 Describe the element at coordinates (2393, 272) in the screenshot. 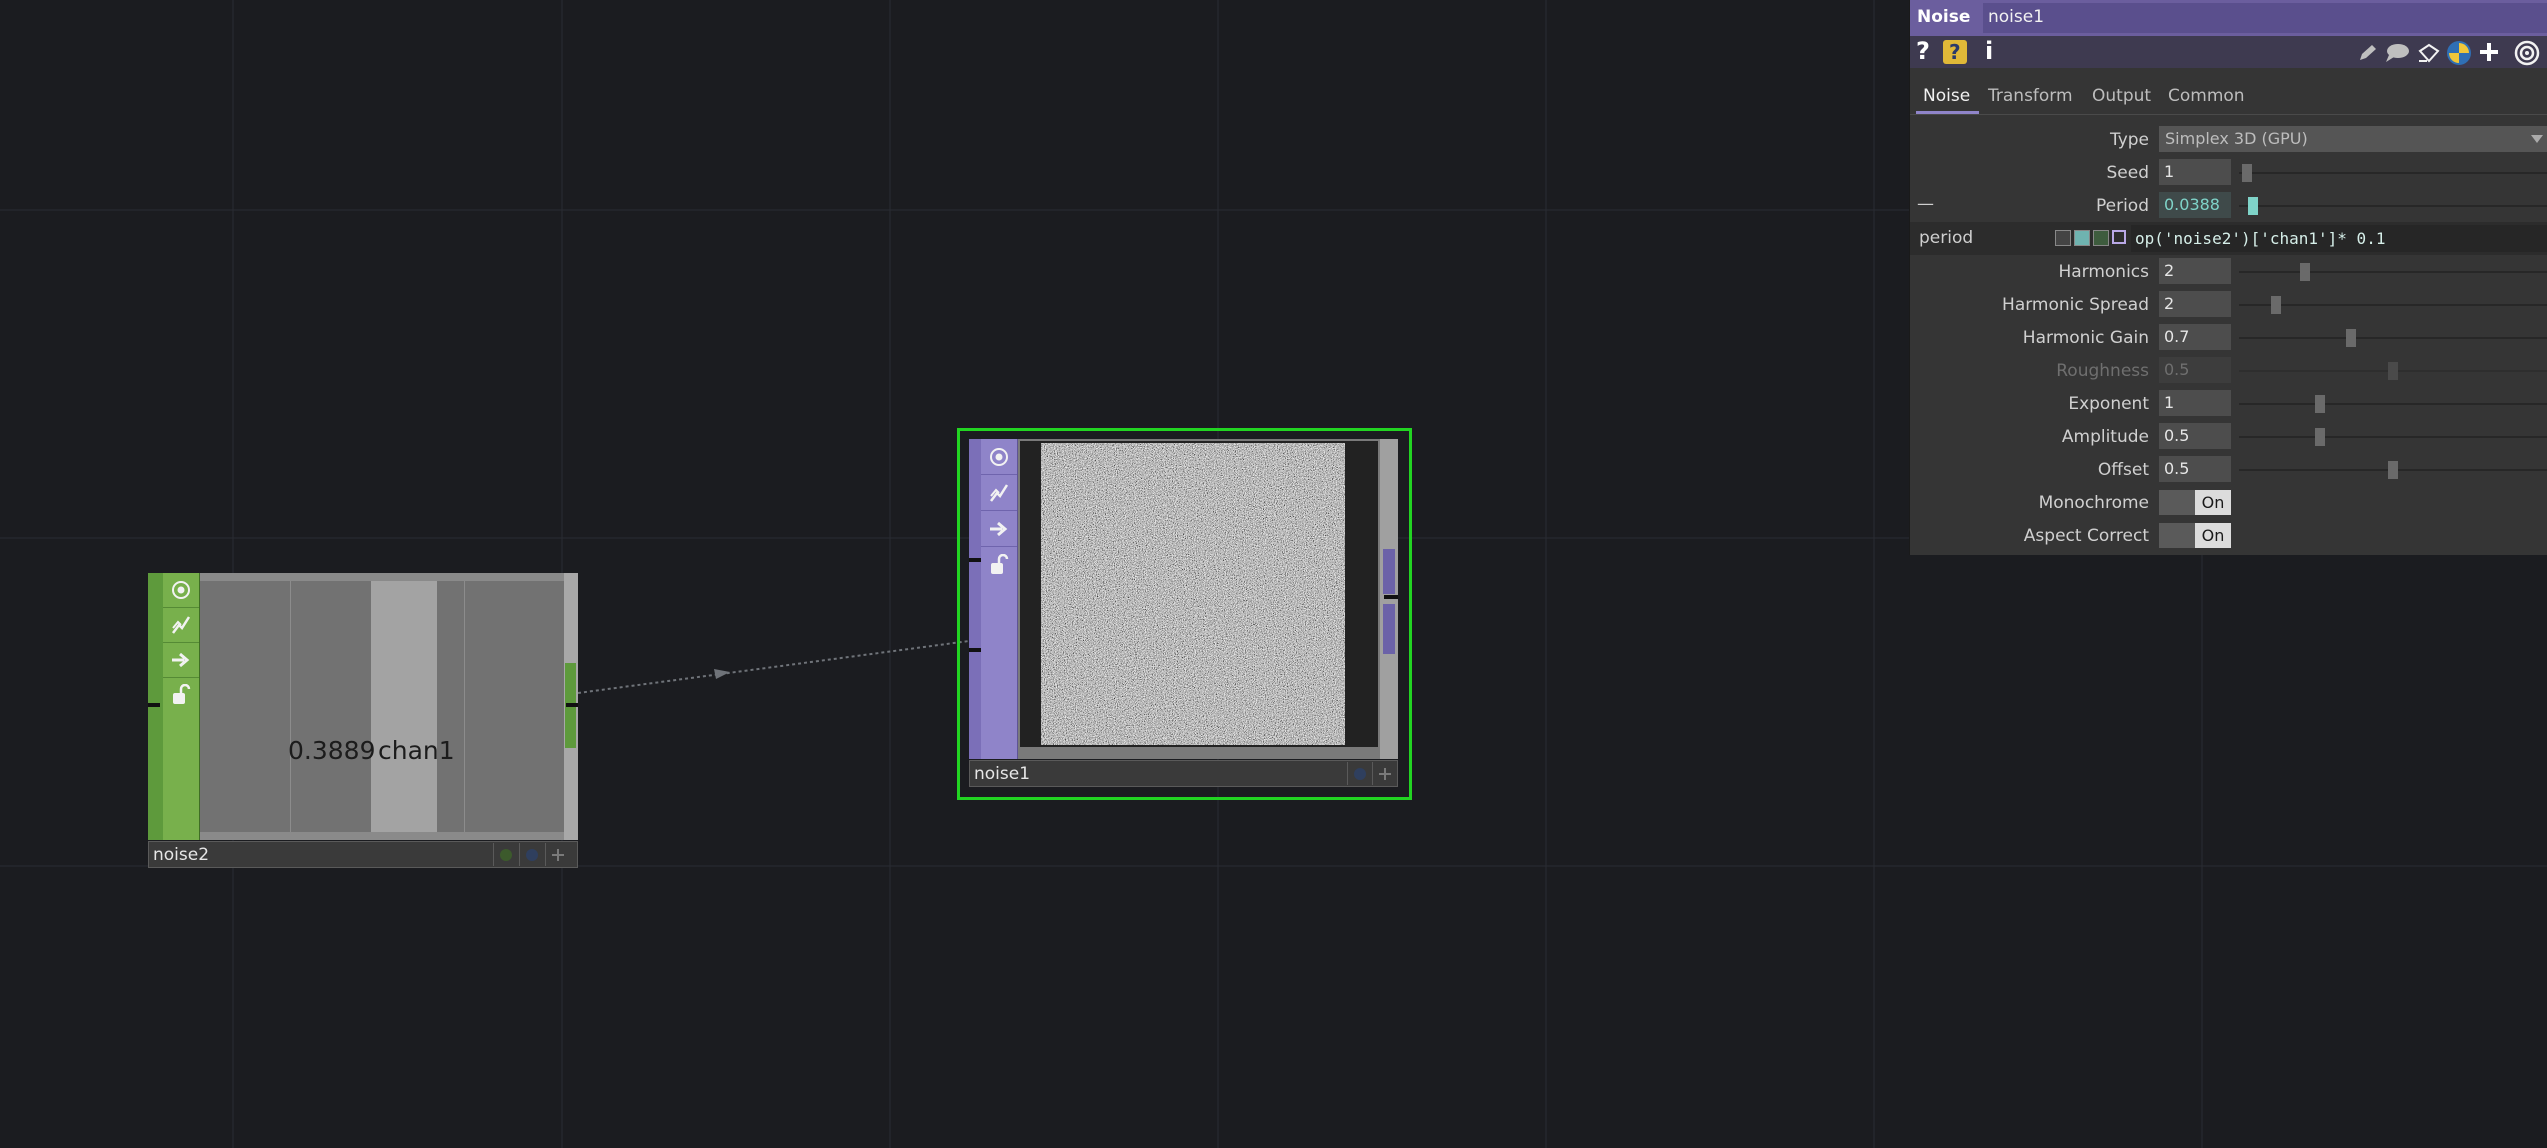

I see `harmonics-slider-track` at that location.